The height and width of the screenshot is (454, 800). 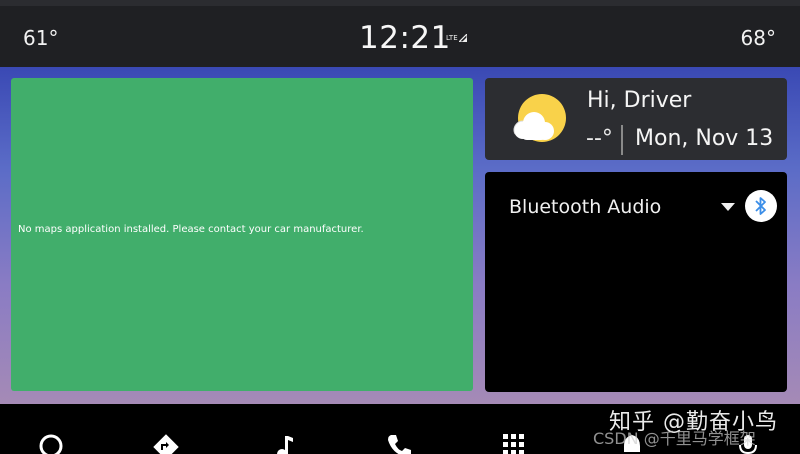 I want to click on network-type: LTE, so click(x=452, y=38).